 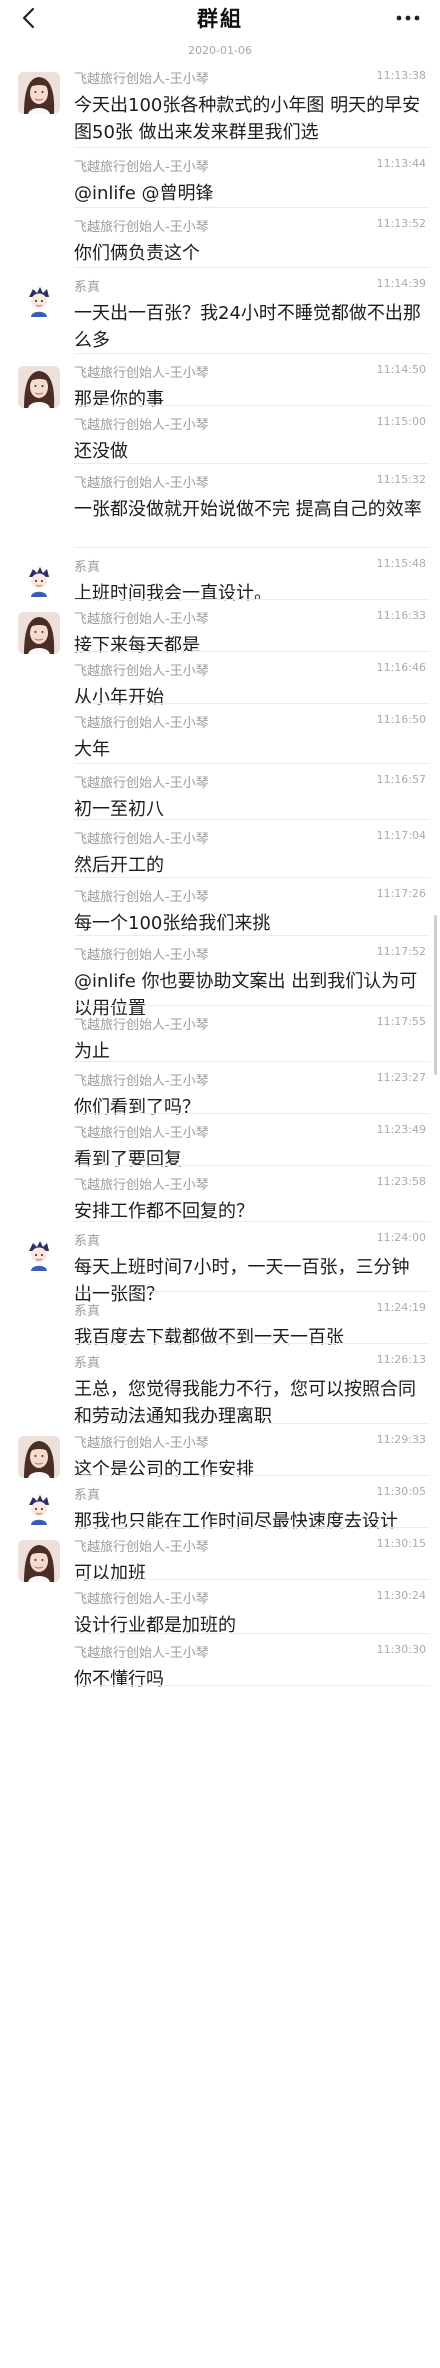 What do you see at coordinates (401, 1237) in the screenshot?
I see `message-time: 11:24:00` at bounding box center [401, 1237].